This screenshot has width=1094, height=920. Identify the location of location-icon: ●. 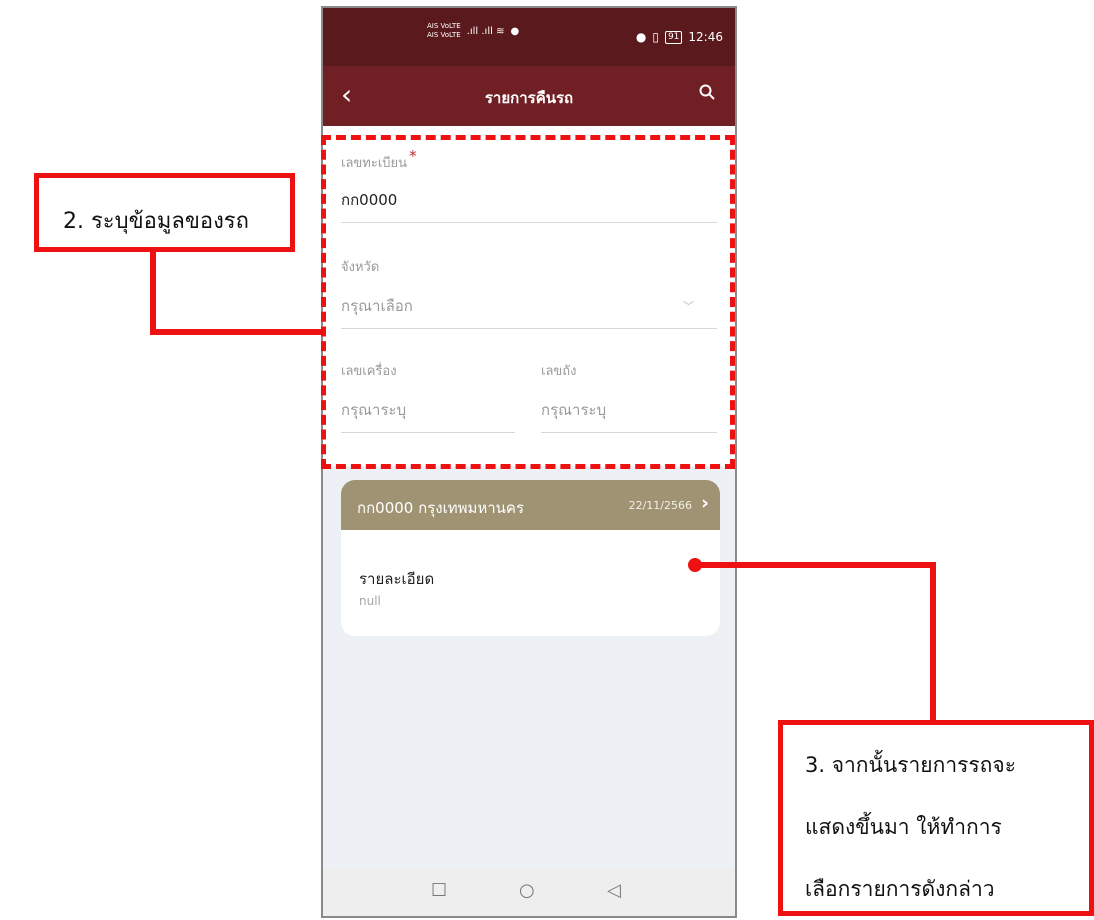
(641, 37).